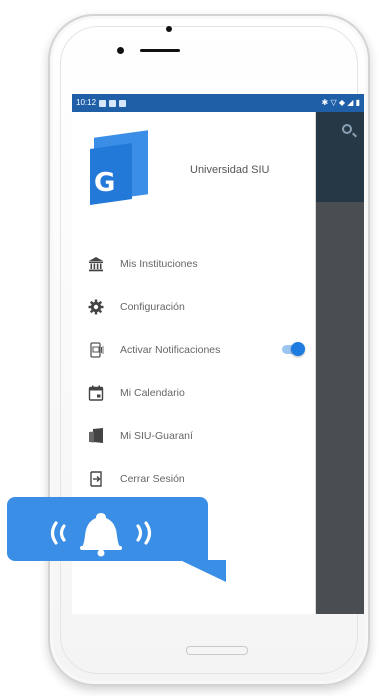  I want to click on background-app, so click(340, 363).